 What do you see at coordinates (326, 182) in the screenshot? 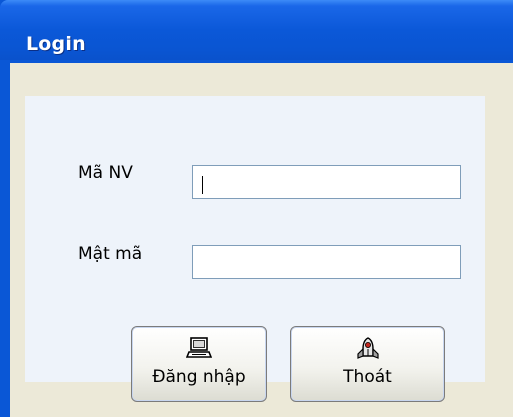
I see `employee-id-field` at bounding box center [326, 182].